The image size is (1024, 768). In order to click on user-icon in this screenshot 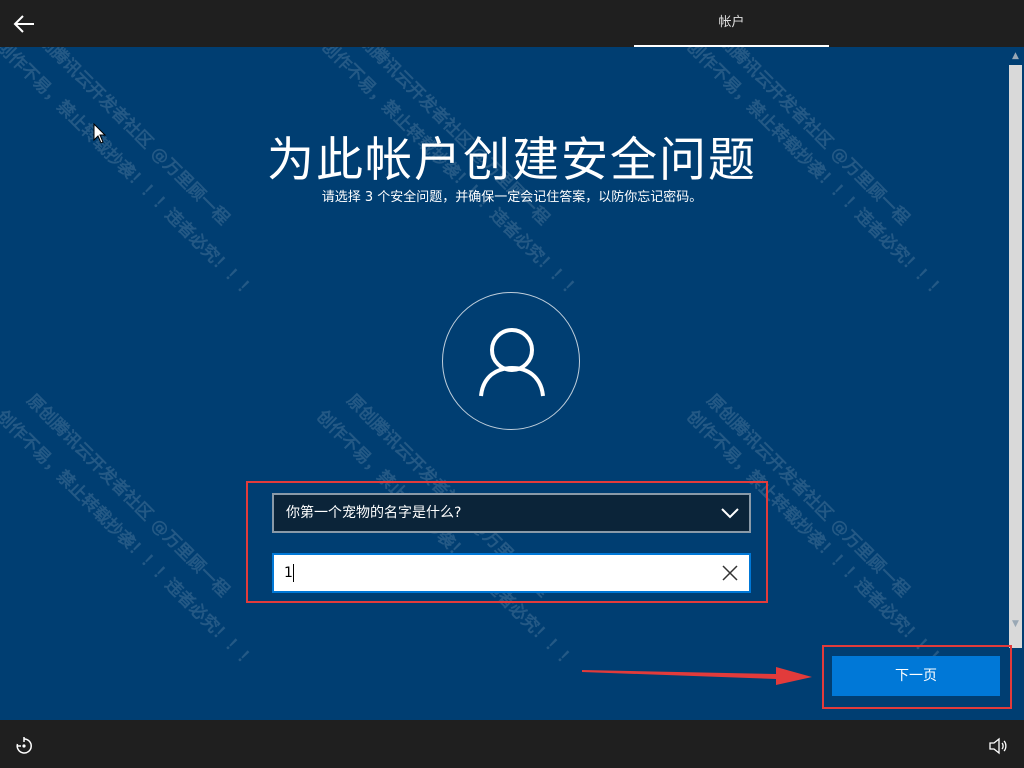, I will do `click(512, 362)`.